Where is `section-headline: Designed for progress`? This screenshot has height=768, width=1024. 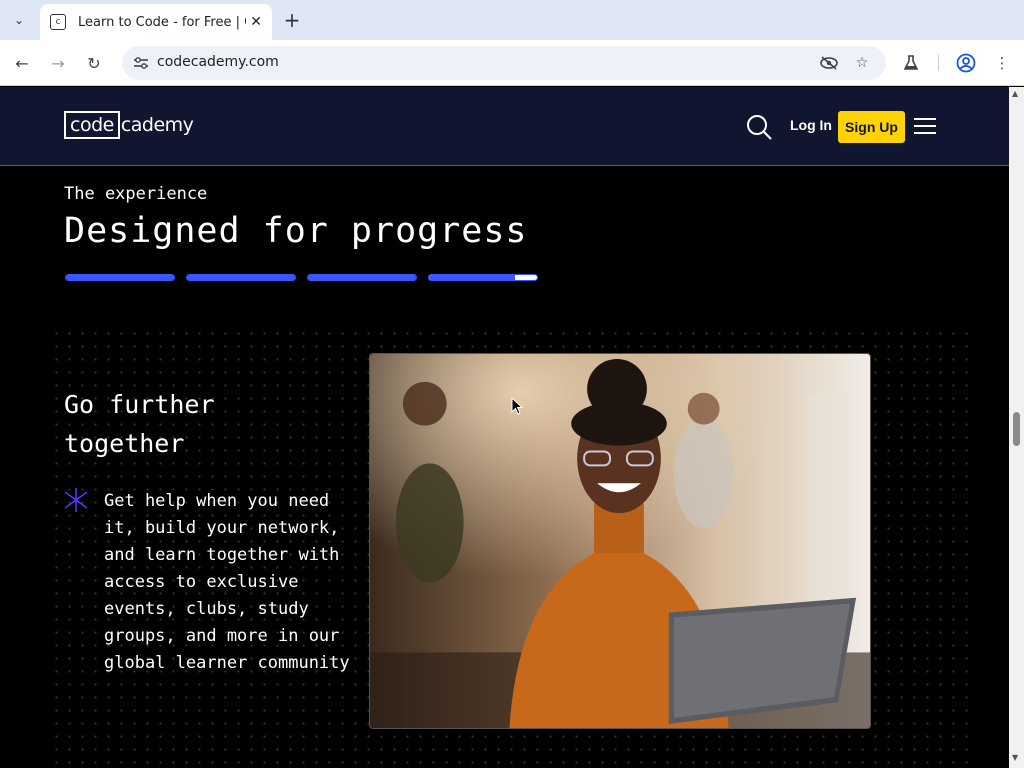
section-headline: Designed for progress is located at coordinates (296, 231).